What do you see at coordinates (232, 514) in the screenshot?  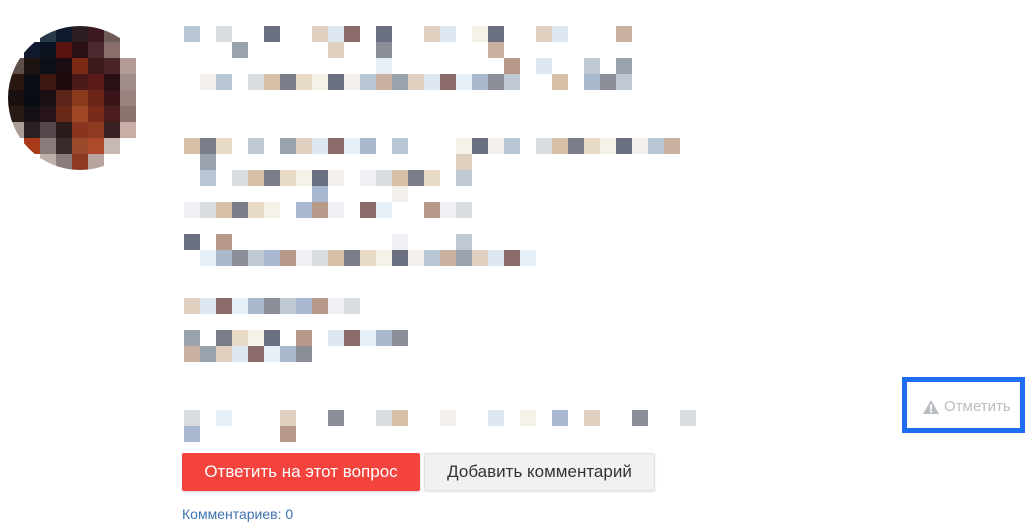 I see `comments-count-label: Комментариев:` at bounding box center [232, 514].